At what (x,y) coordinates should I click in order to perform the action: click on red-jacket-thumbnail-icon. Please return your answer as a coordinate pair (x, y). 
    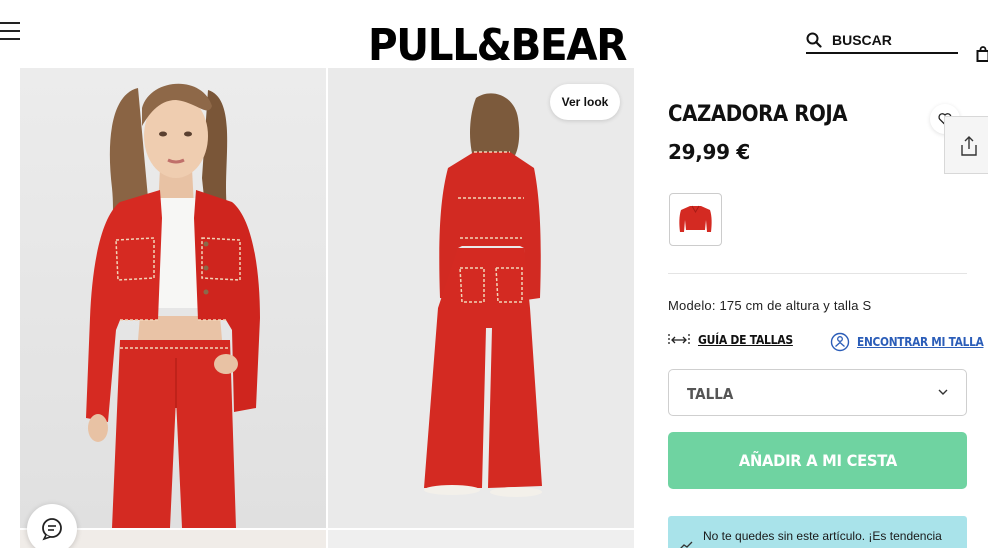
    Looking at the image, I should click on (695, 218).